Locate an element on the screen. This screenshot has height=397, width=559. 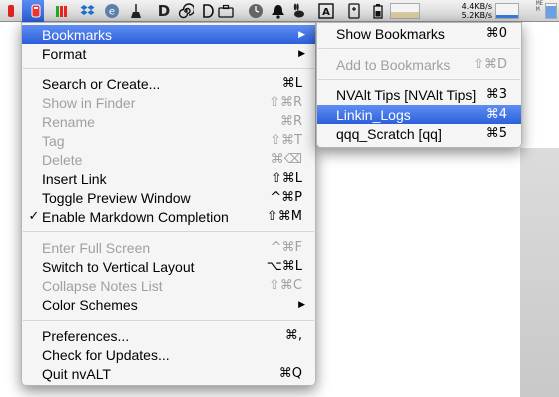
battery-icon is located at coordinates (378, 11).